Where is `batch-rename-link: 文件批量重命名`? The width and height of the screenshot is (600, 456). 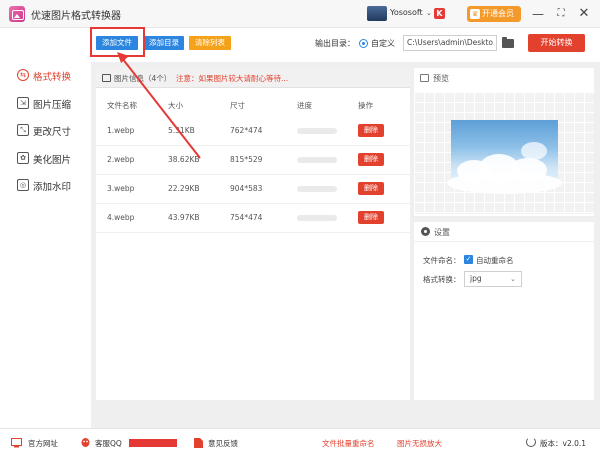 batch-rename-link: 文件批量重命名 is located at coordinates (348, 443).